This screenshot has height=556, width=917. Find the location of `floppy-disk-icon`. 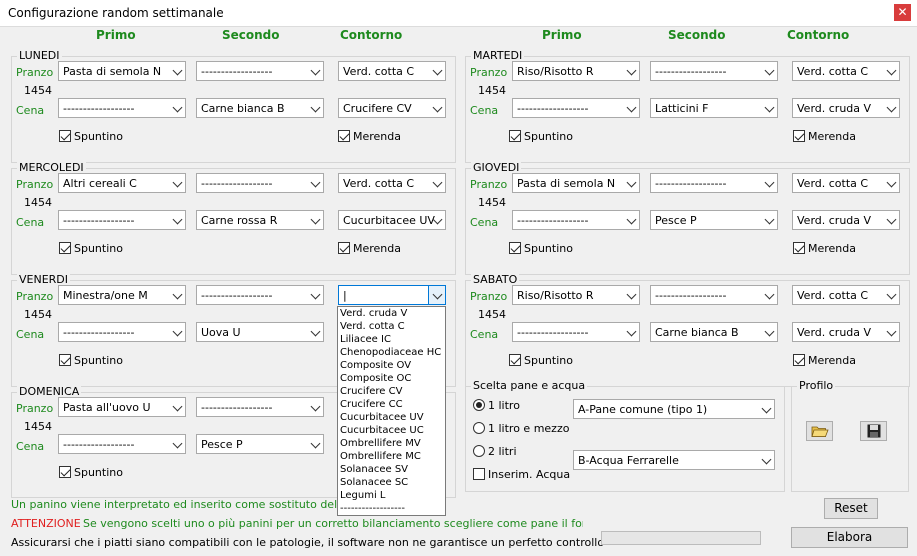

floppy-disk-icon is located at coordinates (873, 431).